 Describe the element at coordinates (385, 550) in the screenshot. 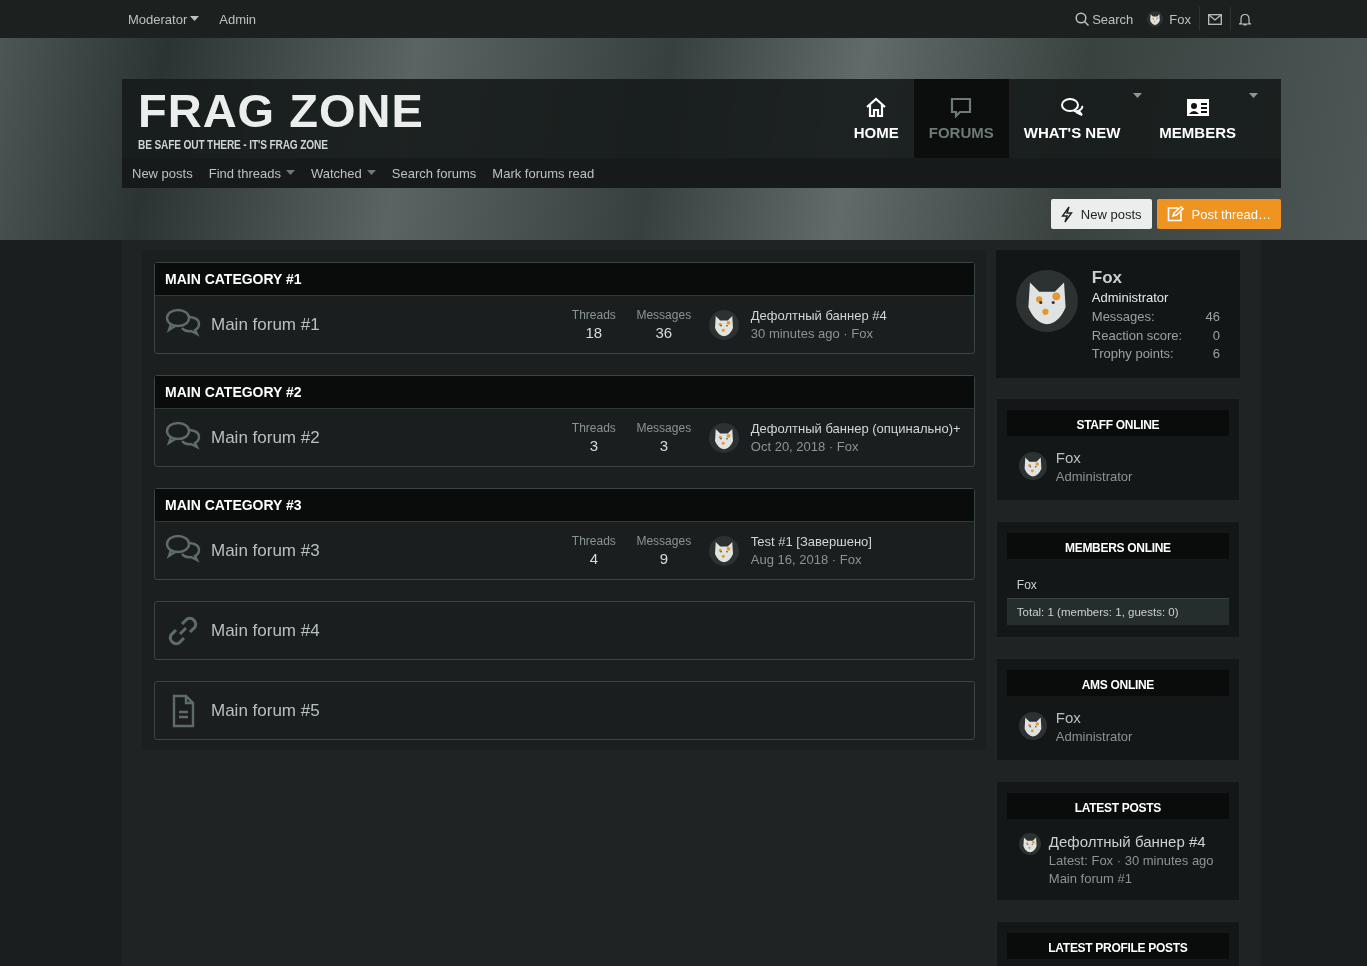

I see `forum-title: Main forum #3` at that location.